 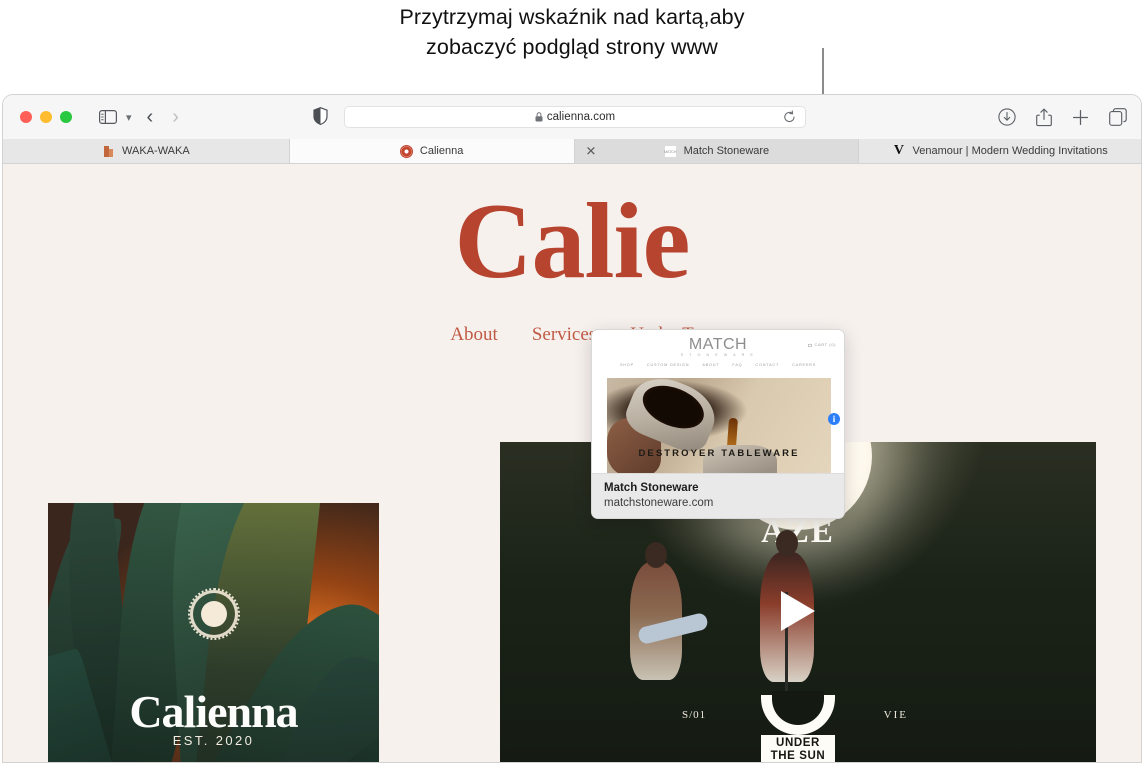 What do you see at coordinates (767, 365) in the screenshot?
I see `preview-nav-contact: CONTACT` at bounding box center [767, 365].